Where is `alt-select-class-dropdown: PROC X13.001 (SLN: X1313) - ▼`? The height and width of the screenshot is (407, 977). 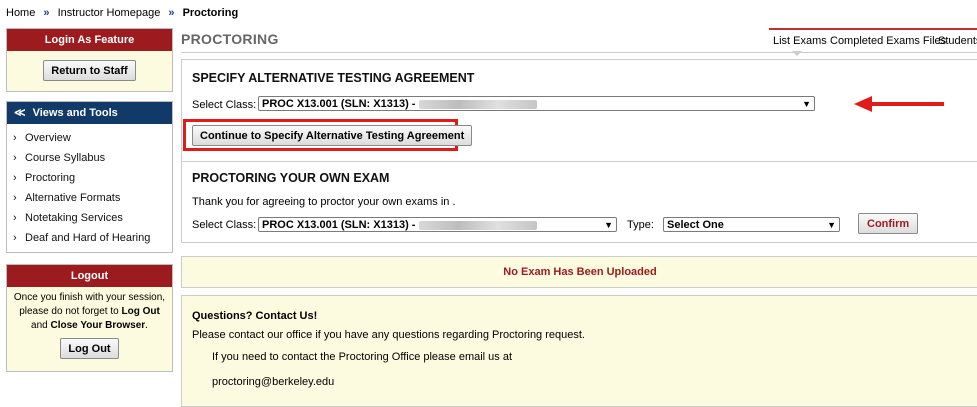 alt-select-class-dropdown: PROC X13.001 (SLN: X1313) - ▼ is located at coordinates (536, 103).